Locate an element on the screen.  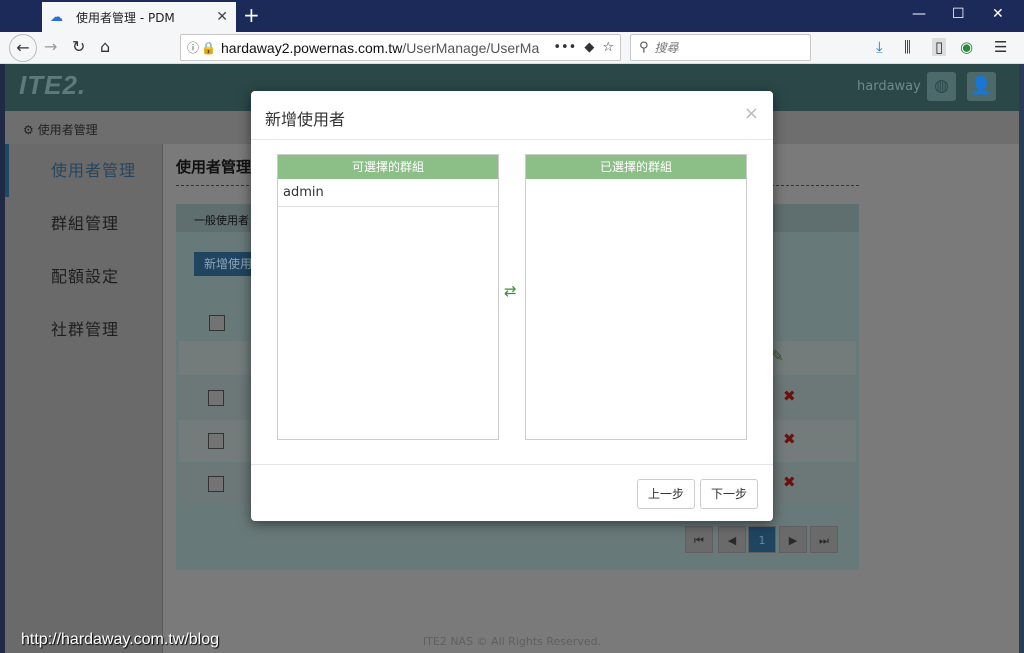
close-icon: × is located at coordinates (751, 113).